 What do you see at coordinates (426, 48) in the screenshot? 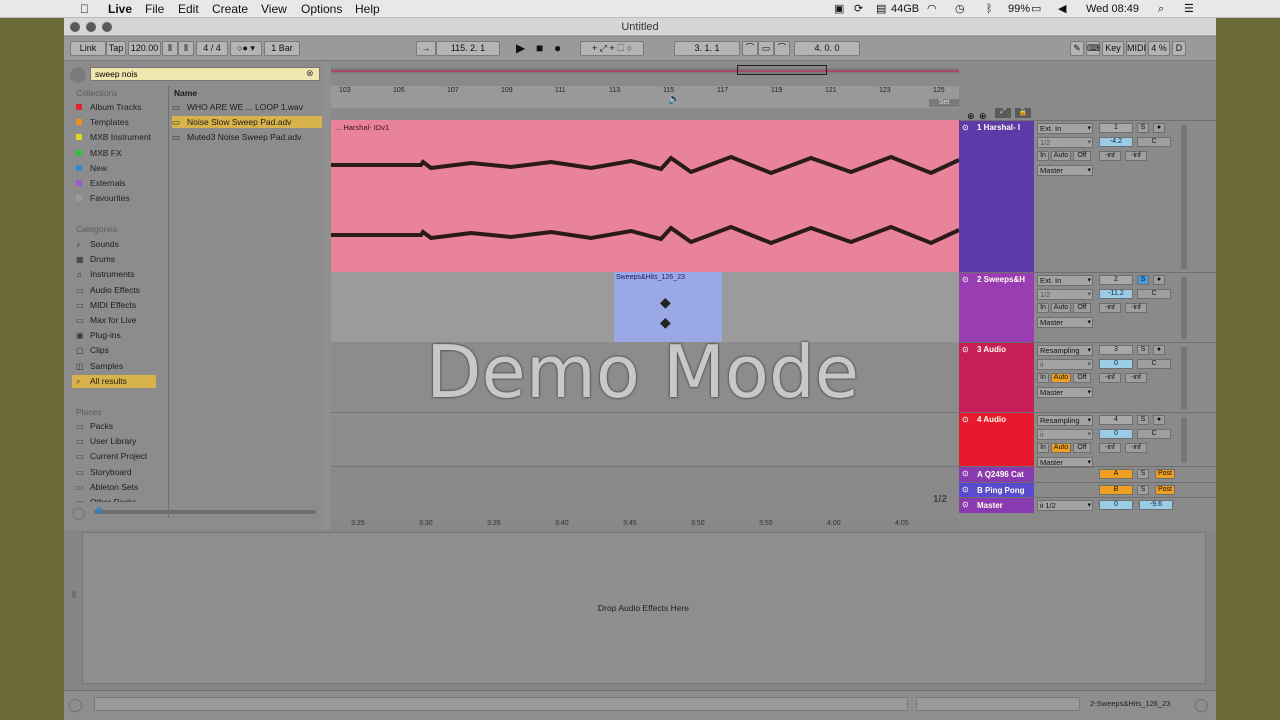
I see `follow-button: →` at bounding box center [426, 48].